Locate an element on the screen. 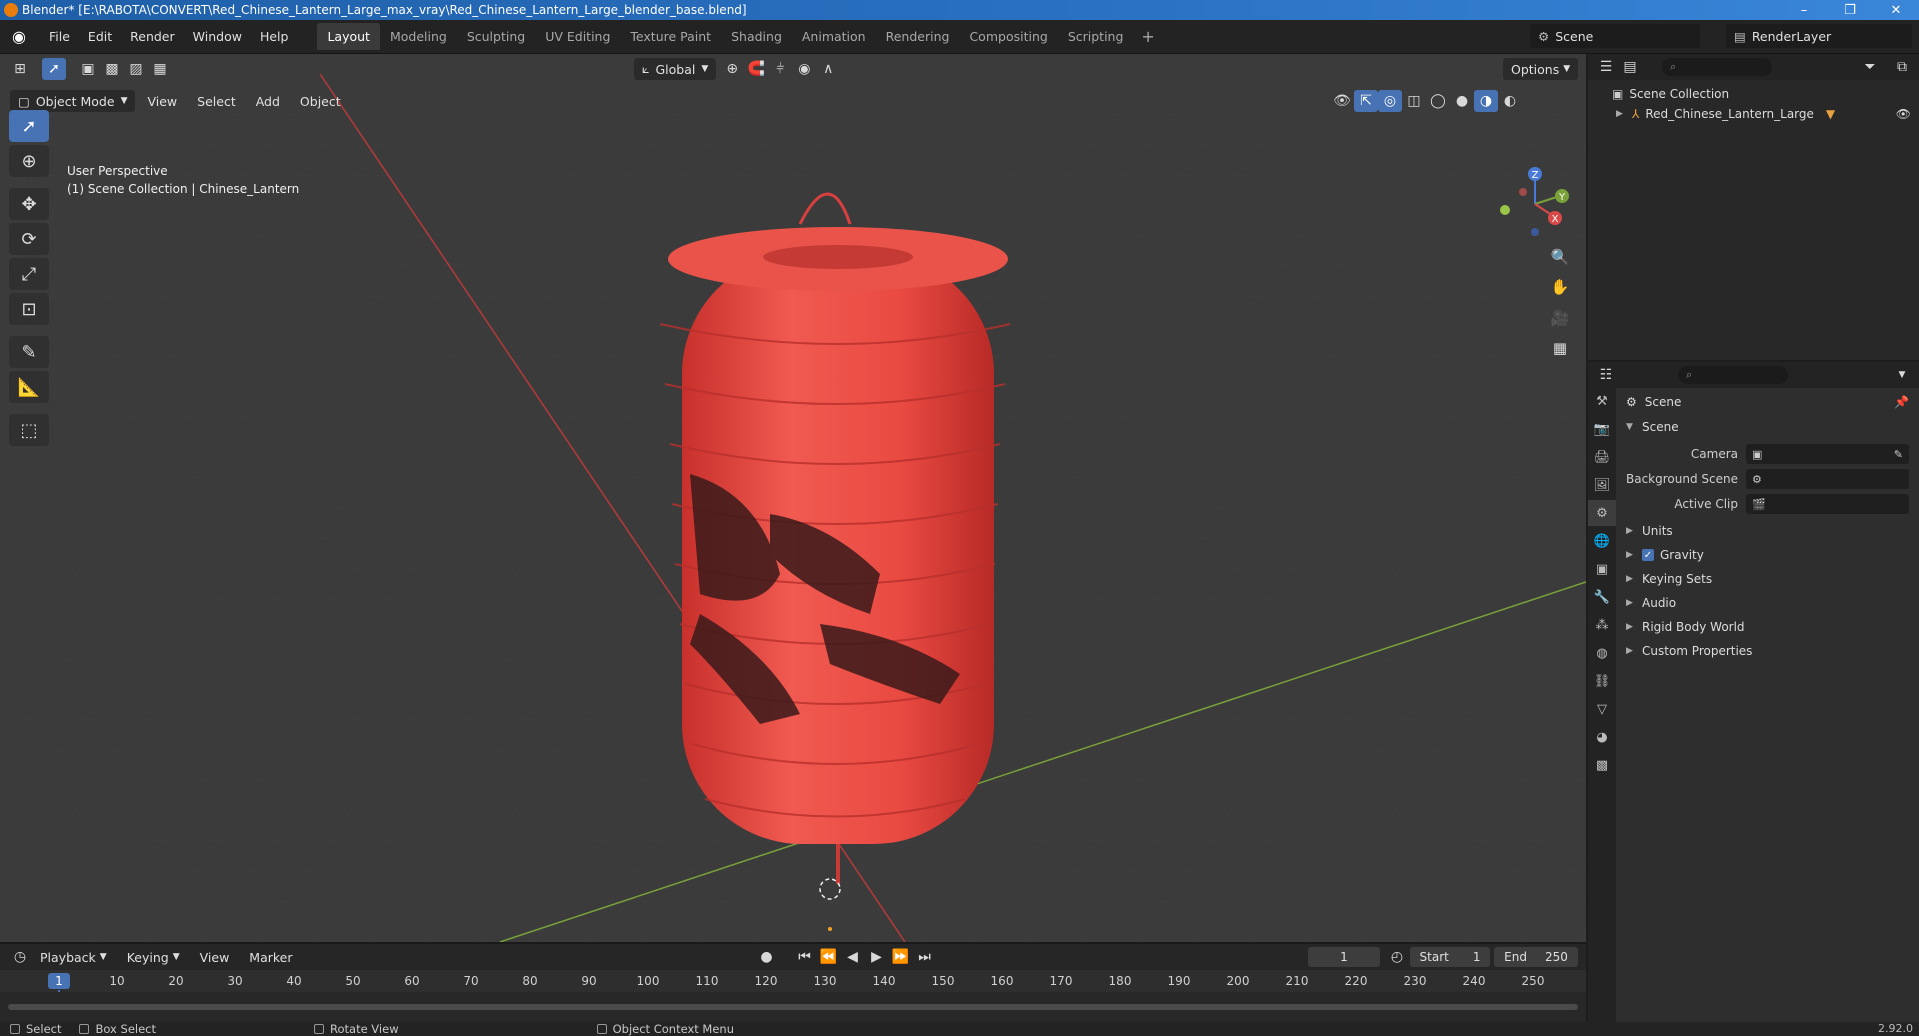 The image size is (1919, 1036). timeline-menu-keying: Keying ▼ is located at coordinates (153, 957).